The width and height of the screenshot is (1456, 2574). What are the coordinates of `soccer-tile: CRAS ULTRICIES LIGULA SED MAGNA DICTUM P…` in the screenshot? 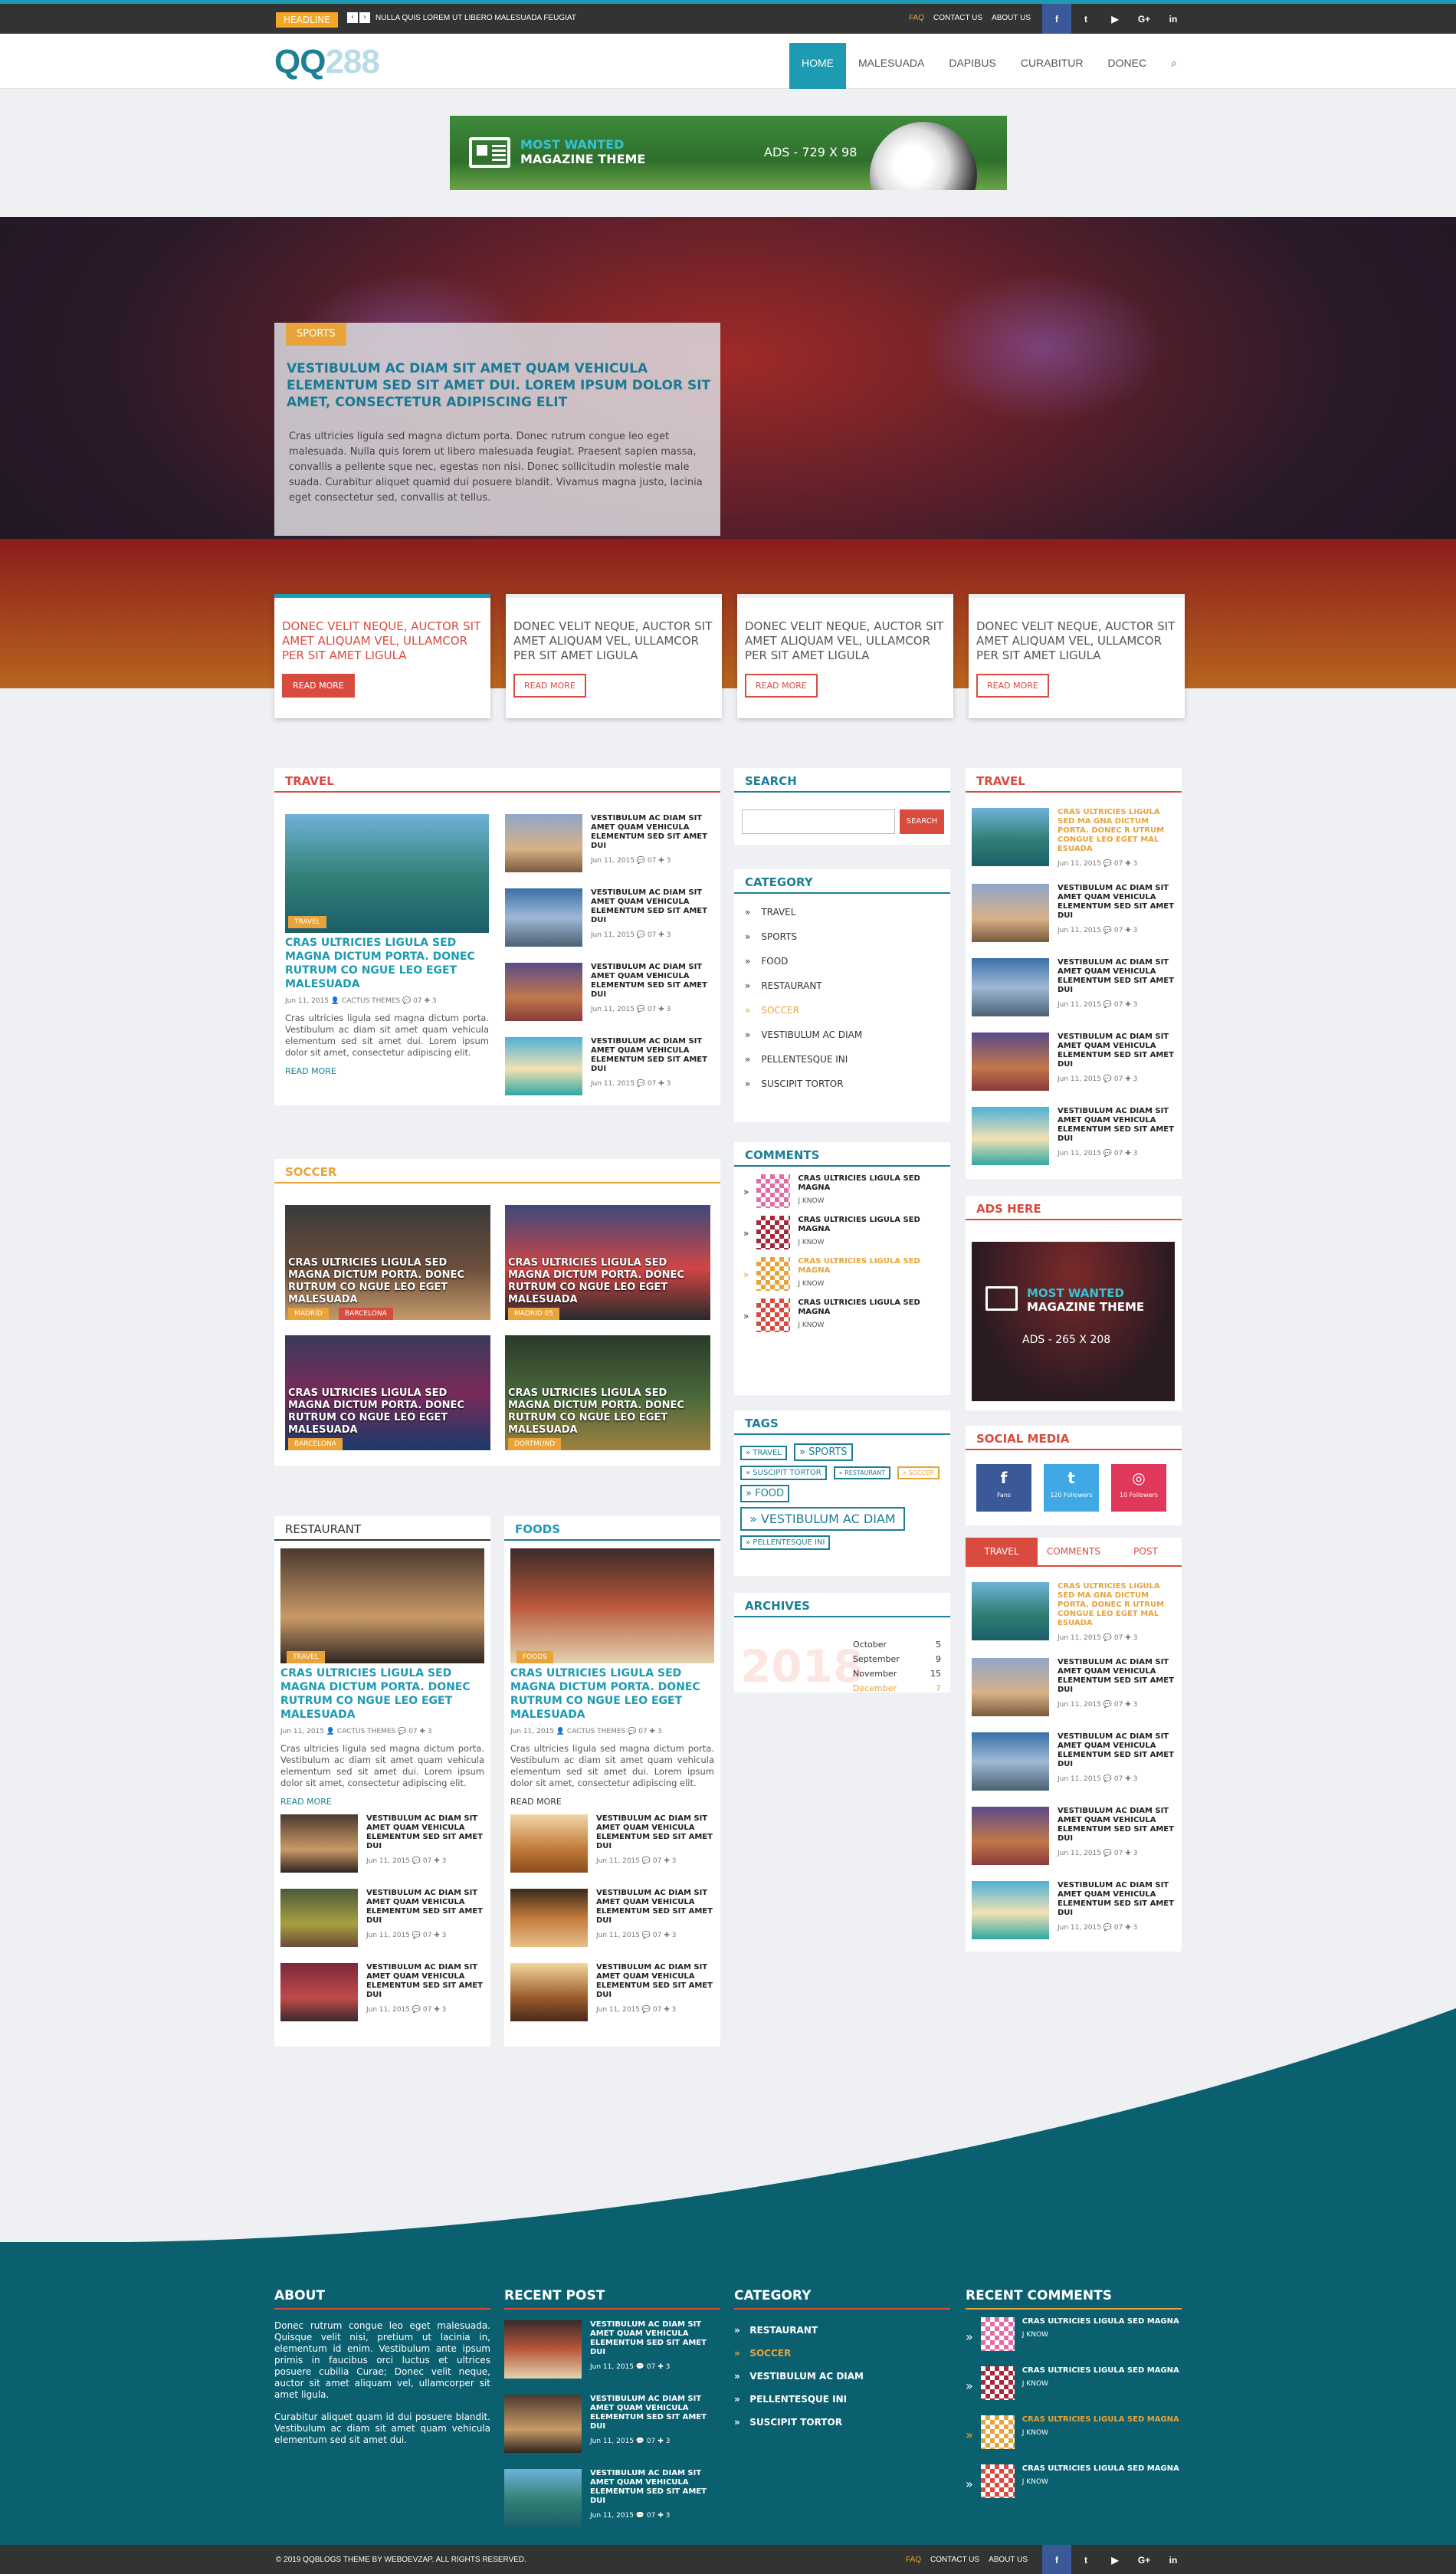 It's located at (387, 1262).